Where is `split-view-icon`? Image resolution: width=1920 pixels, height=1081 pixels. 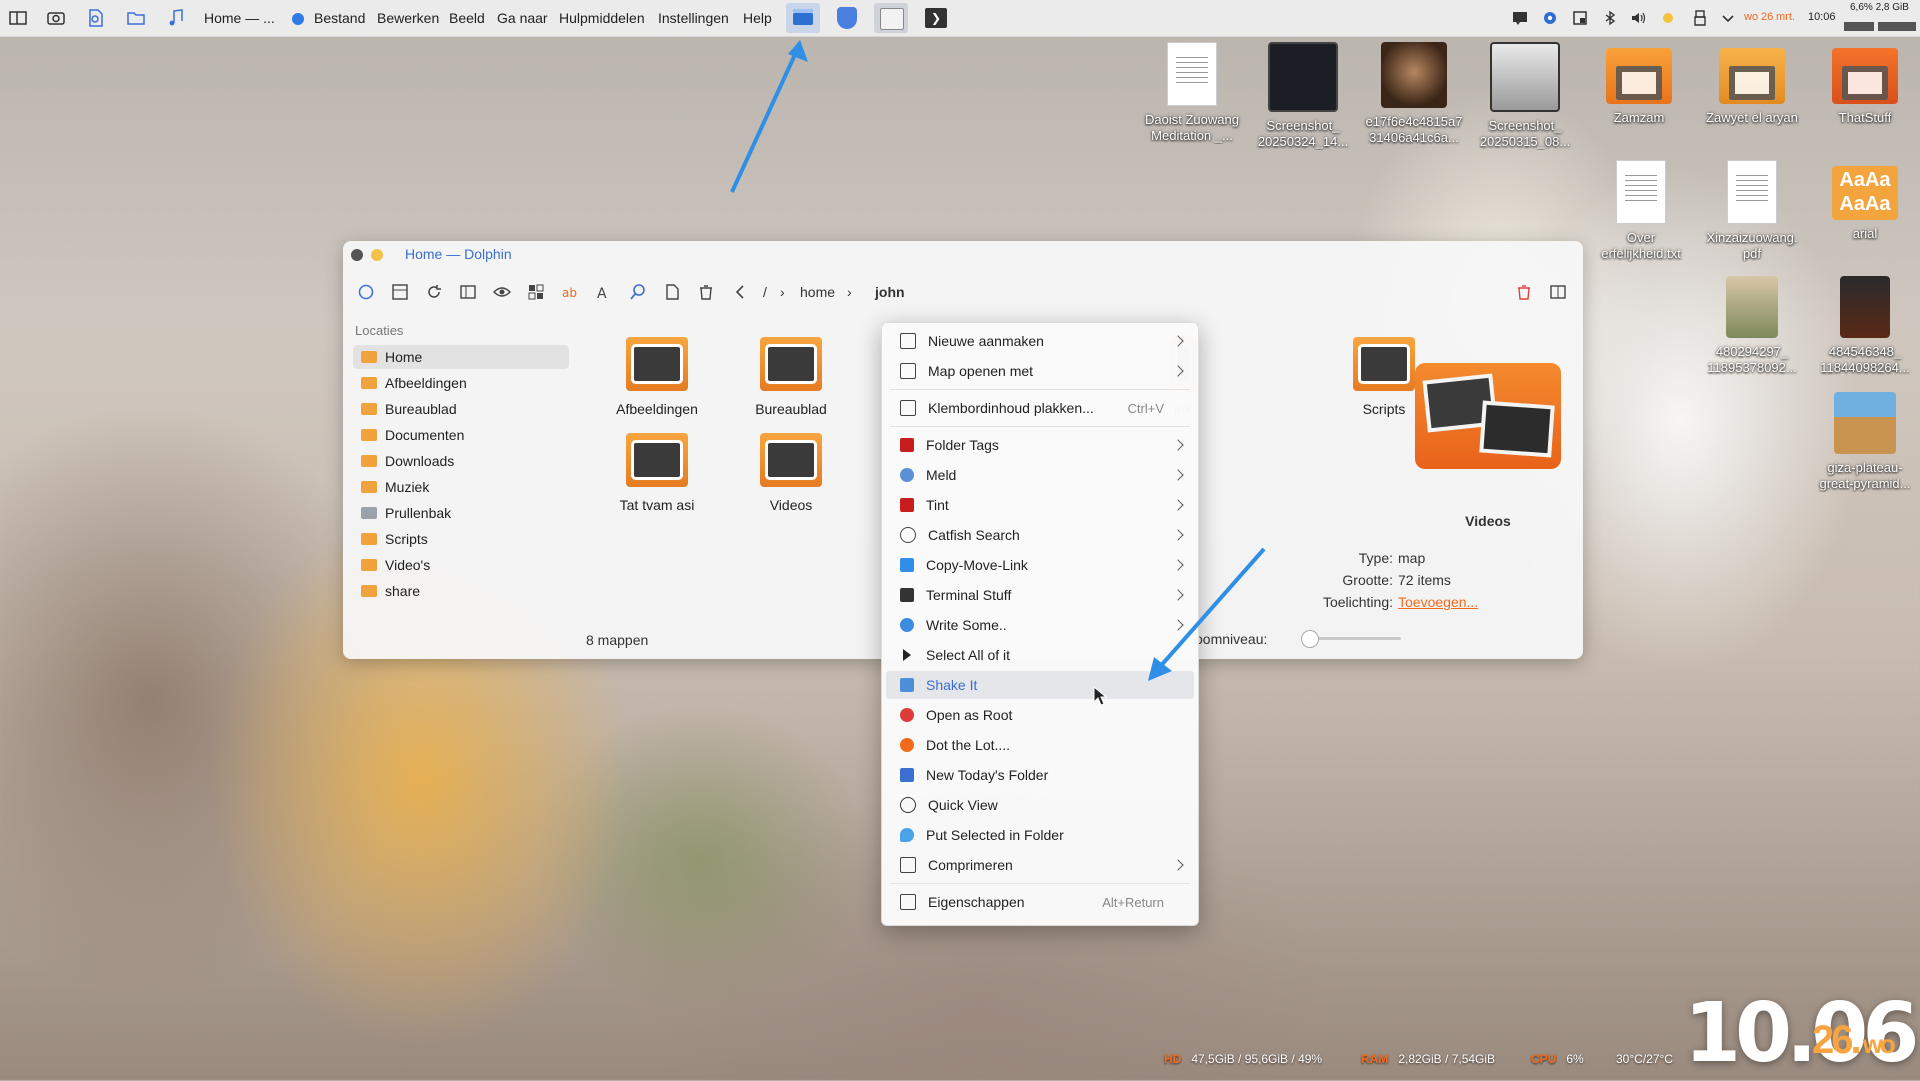
split-view-icon is located at coordinates (400, 292).